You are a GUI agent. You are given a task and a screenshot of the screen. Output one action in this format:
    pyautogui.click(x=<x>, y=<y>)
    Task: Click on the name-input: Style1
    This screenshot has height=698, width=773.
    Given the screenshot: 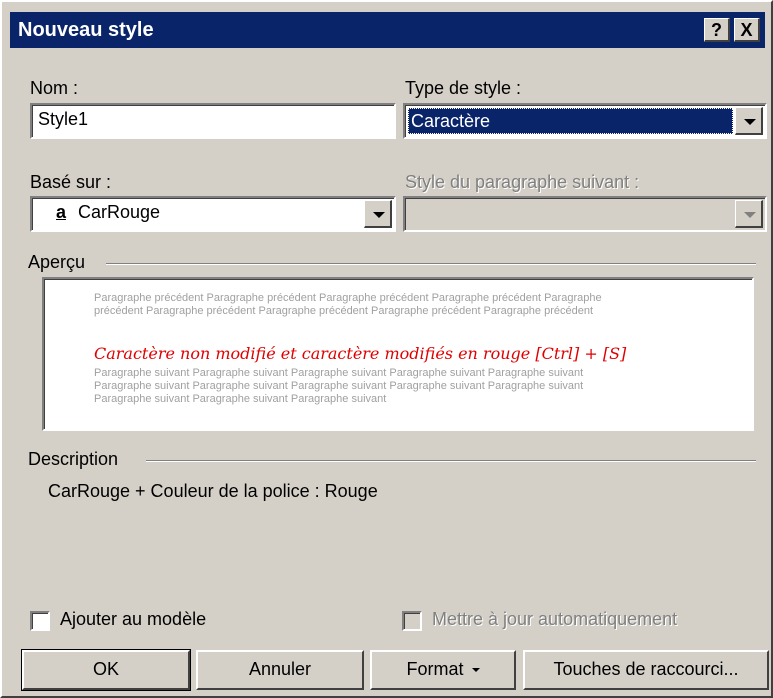 What is the action you would take?
    pyautogui.click(x=213, y=121)
    